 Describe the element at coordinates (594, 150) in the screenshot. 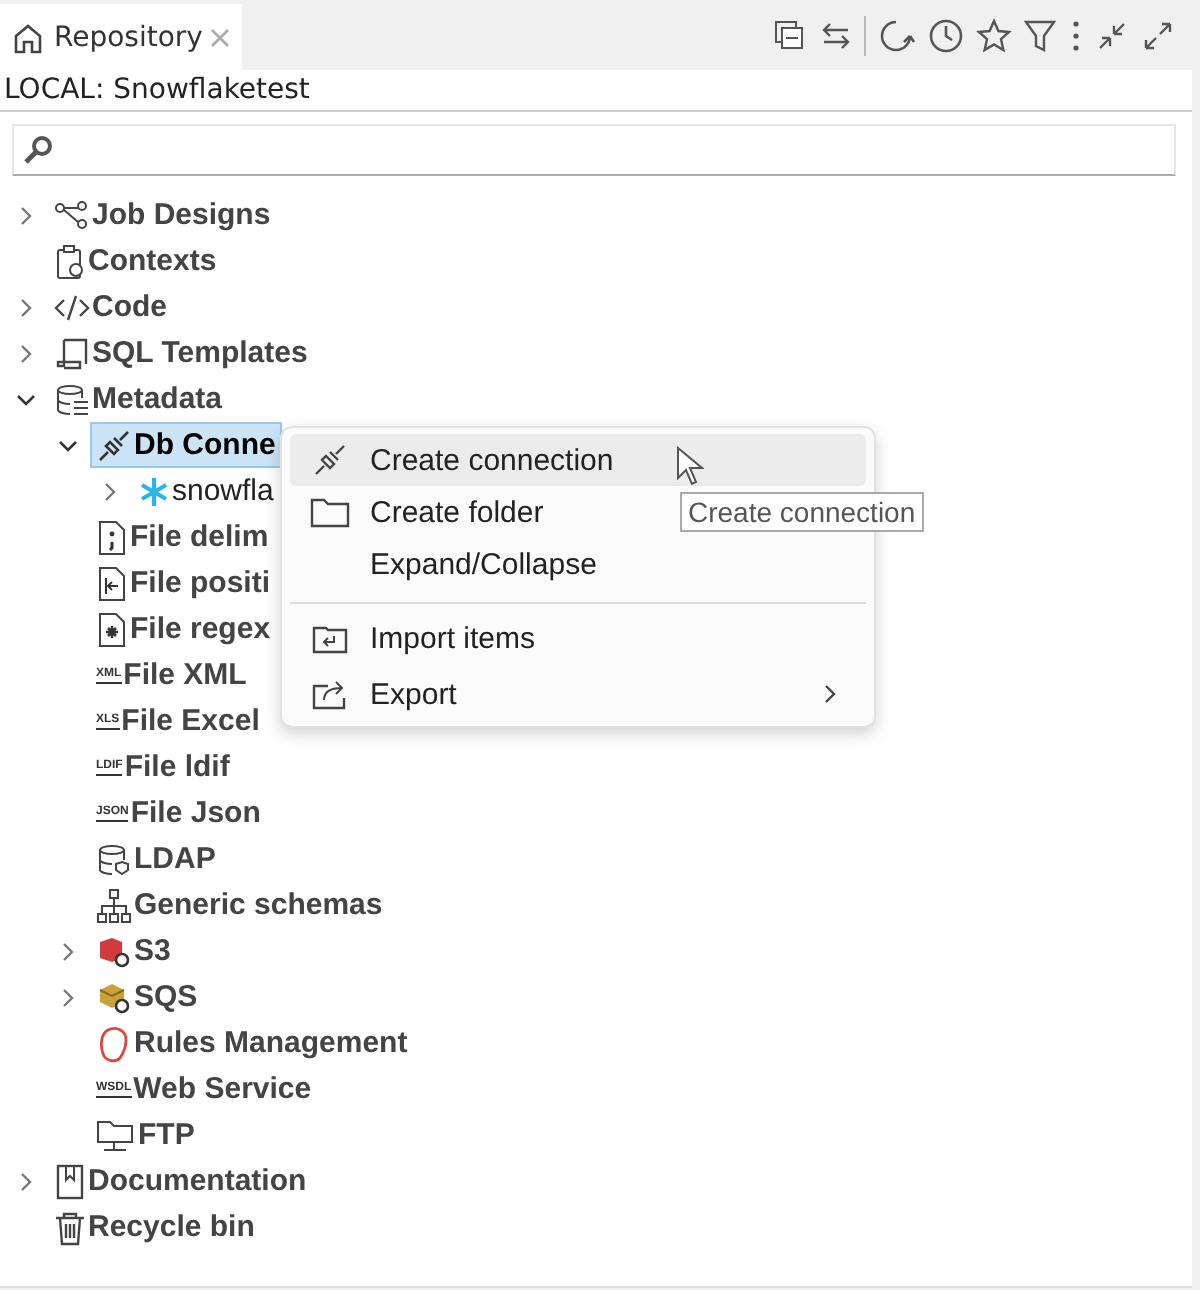

I see `search-field` at that location.